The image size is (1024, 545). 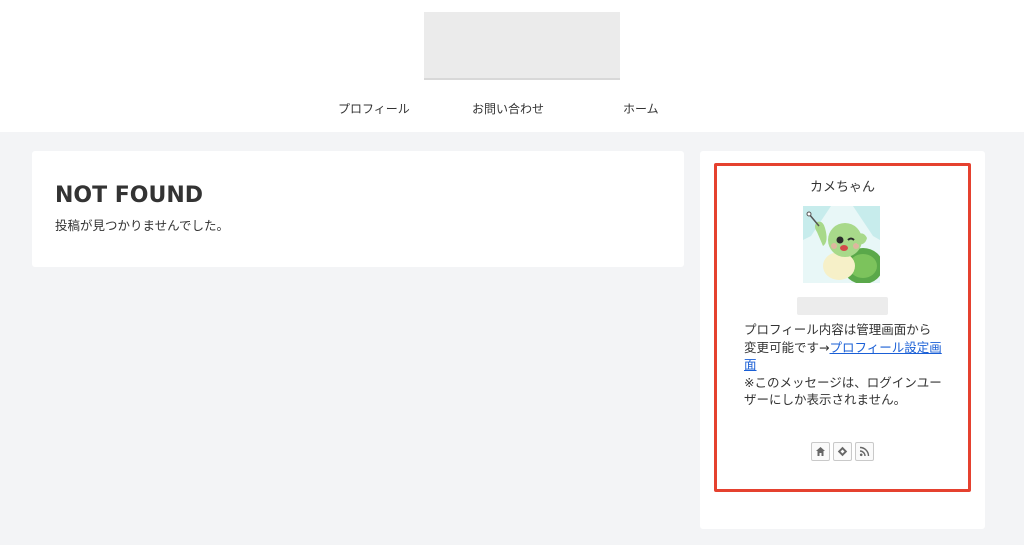 I want to click on home-icon, so click(x=820, y=451).